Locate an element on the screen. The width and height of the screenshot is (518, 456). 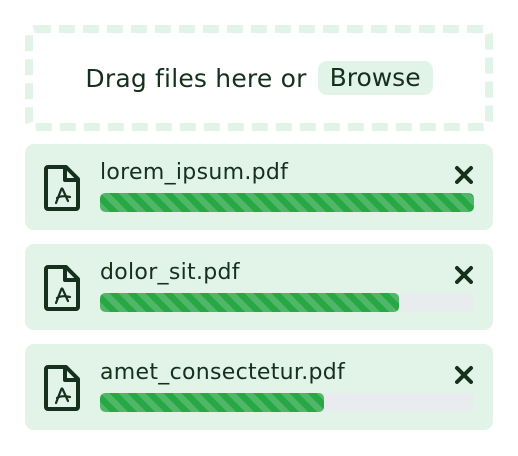
file-name: amet_consectetur.pdf is located at coordinates (223, 372).